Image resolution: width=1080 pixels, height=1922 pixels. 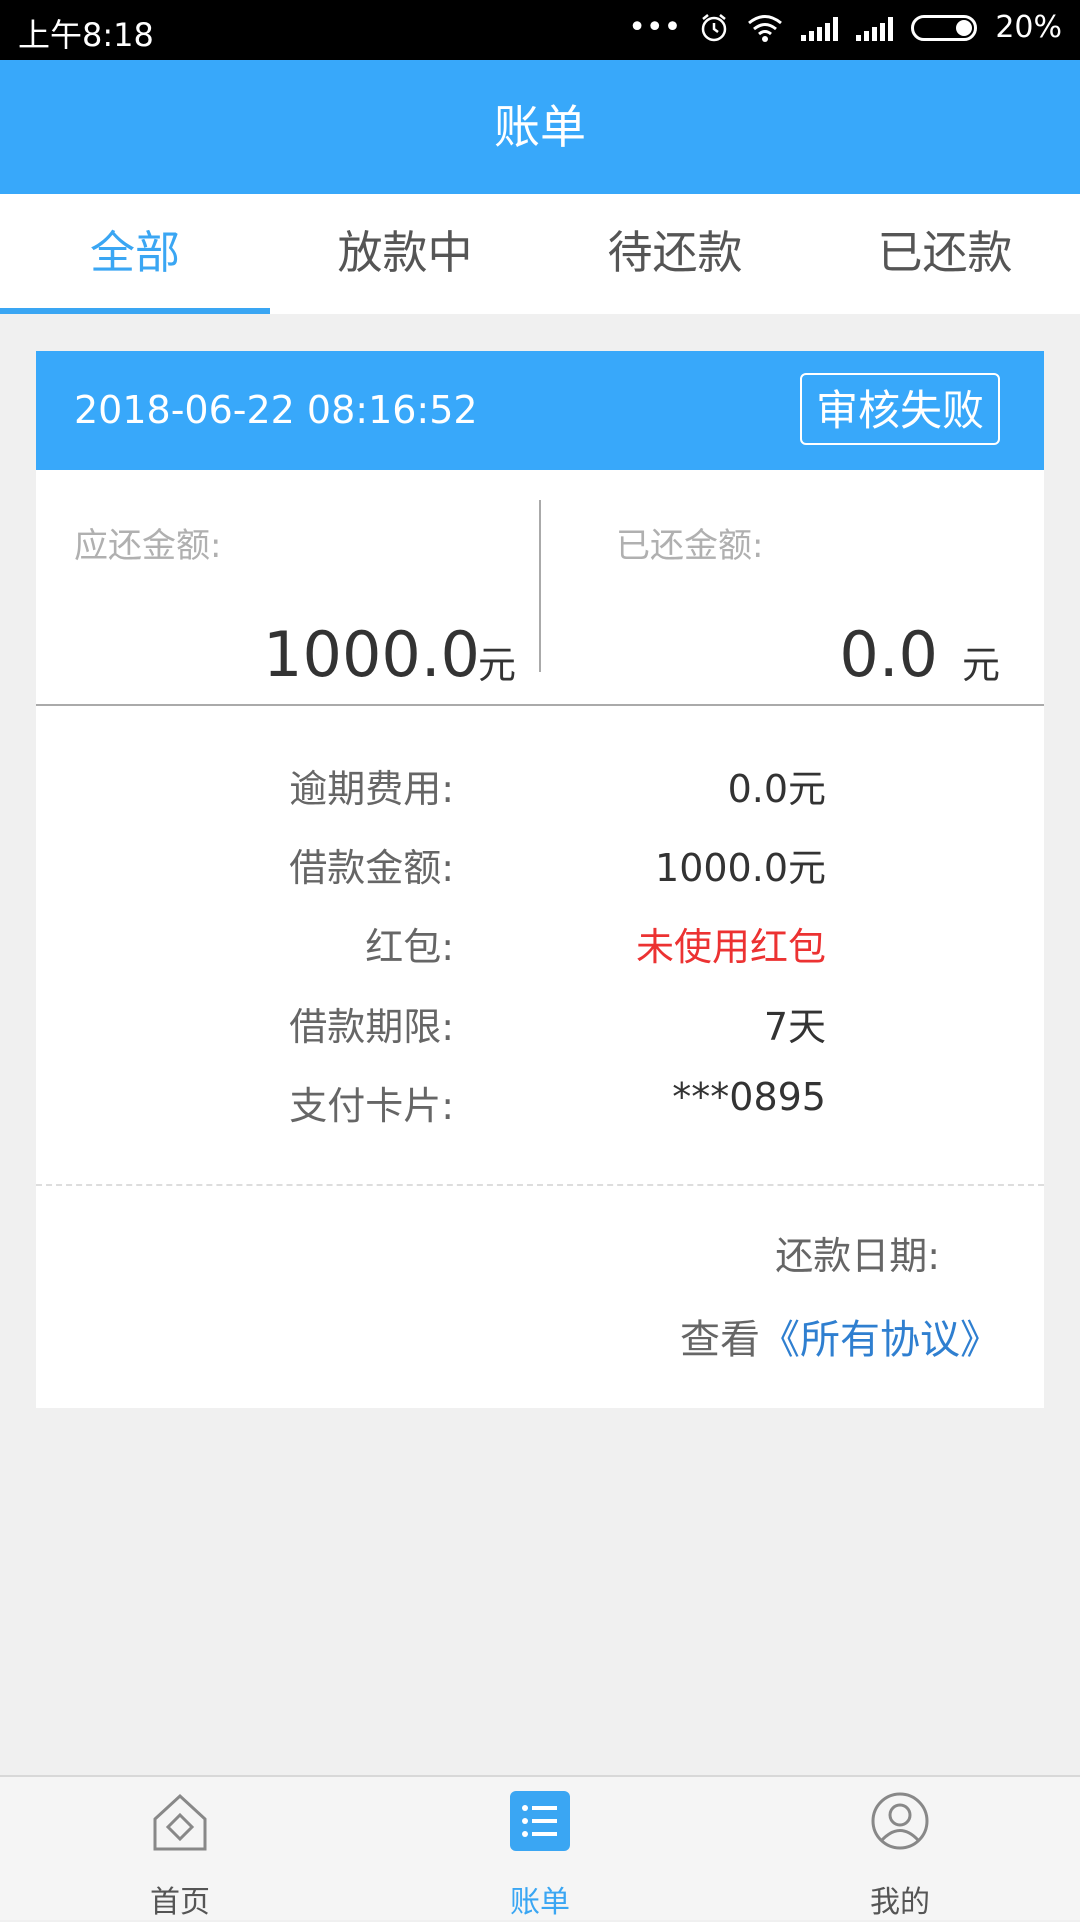 I want to click on tab-pending-repayment: 待还款, so click(x=675, y=254).